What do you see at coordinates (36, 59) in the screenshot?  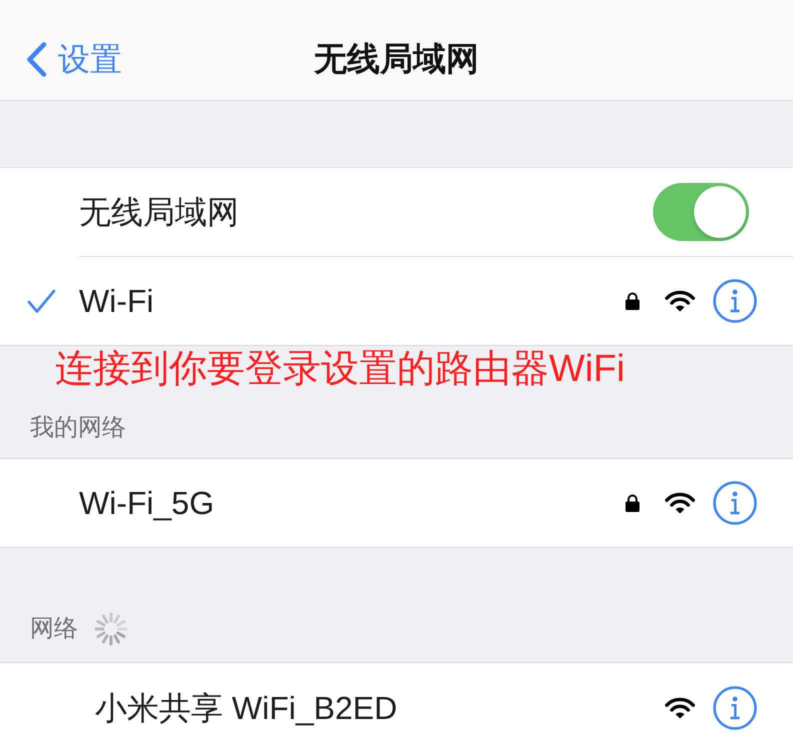 I see `chevron-left-icon` at bounding box center [36, 59].